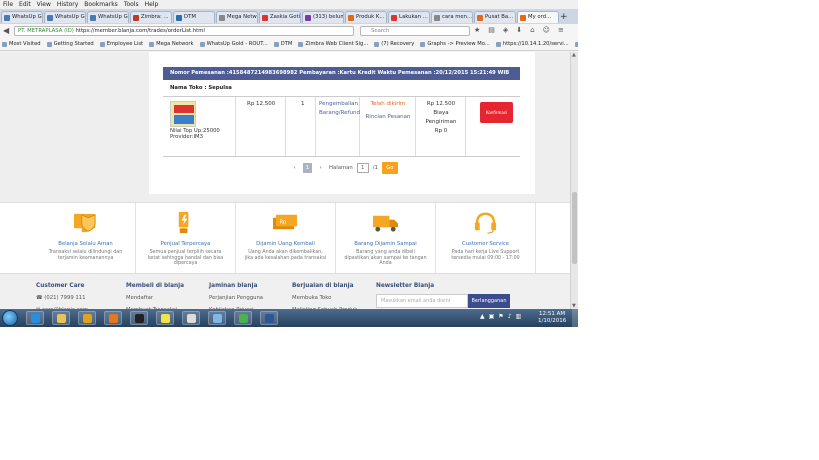 This screenshot has height=460, width=819. I want to click on back-arrow-icon: ◀, so click(6, 30).